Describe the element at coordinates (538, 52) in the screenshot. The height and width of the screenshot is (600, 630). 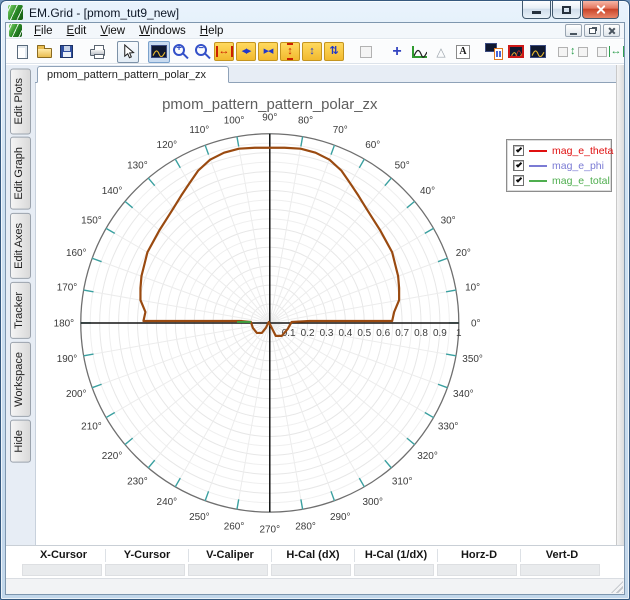
I see `graph-style-button` at that location.